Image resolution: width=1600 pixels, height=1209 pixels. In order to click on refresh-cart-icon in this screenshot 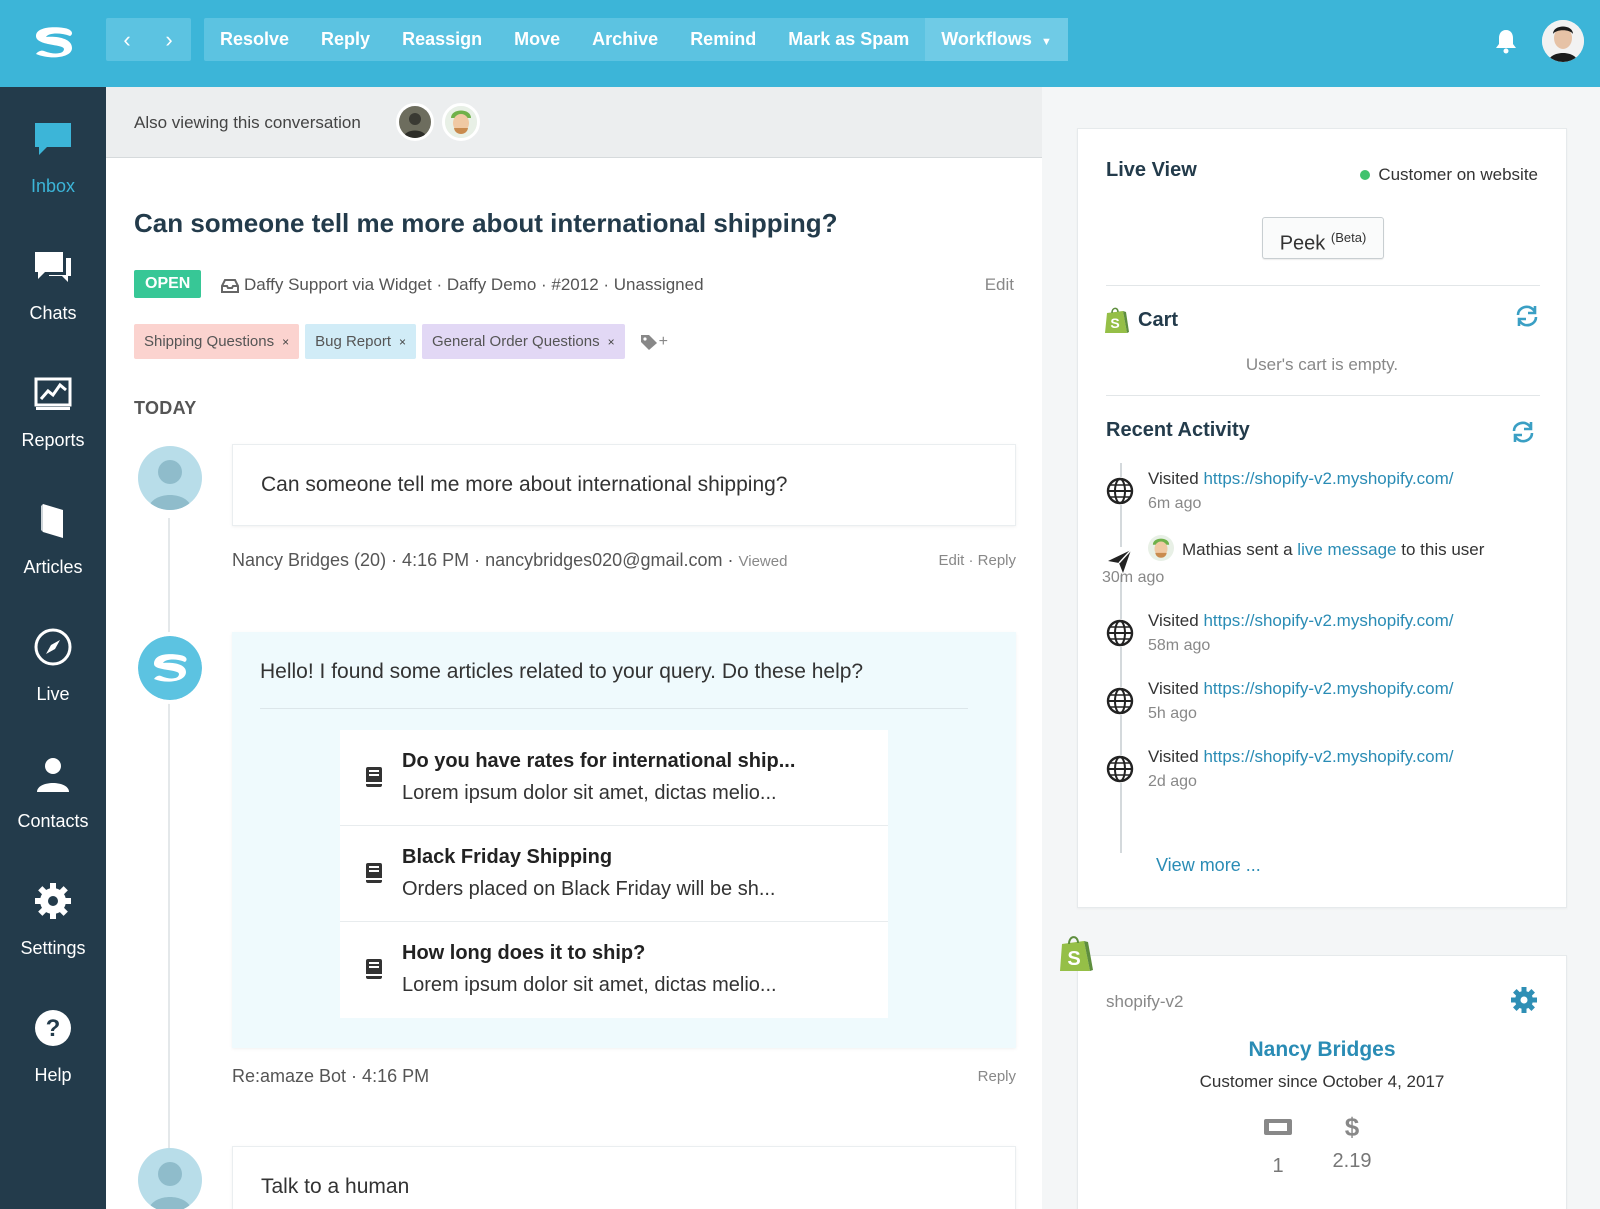, I will do `click(1527, 316)`.